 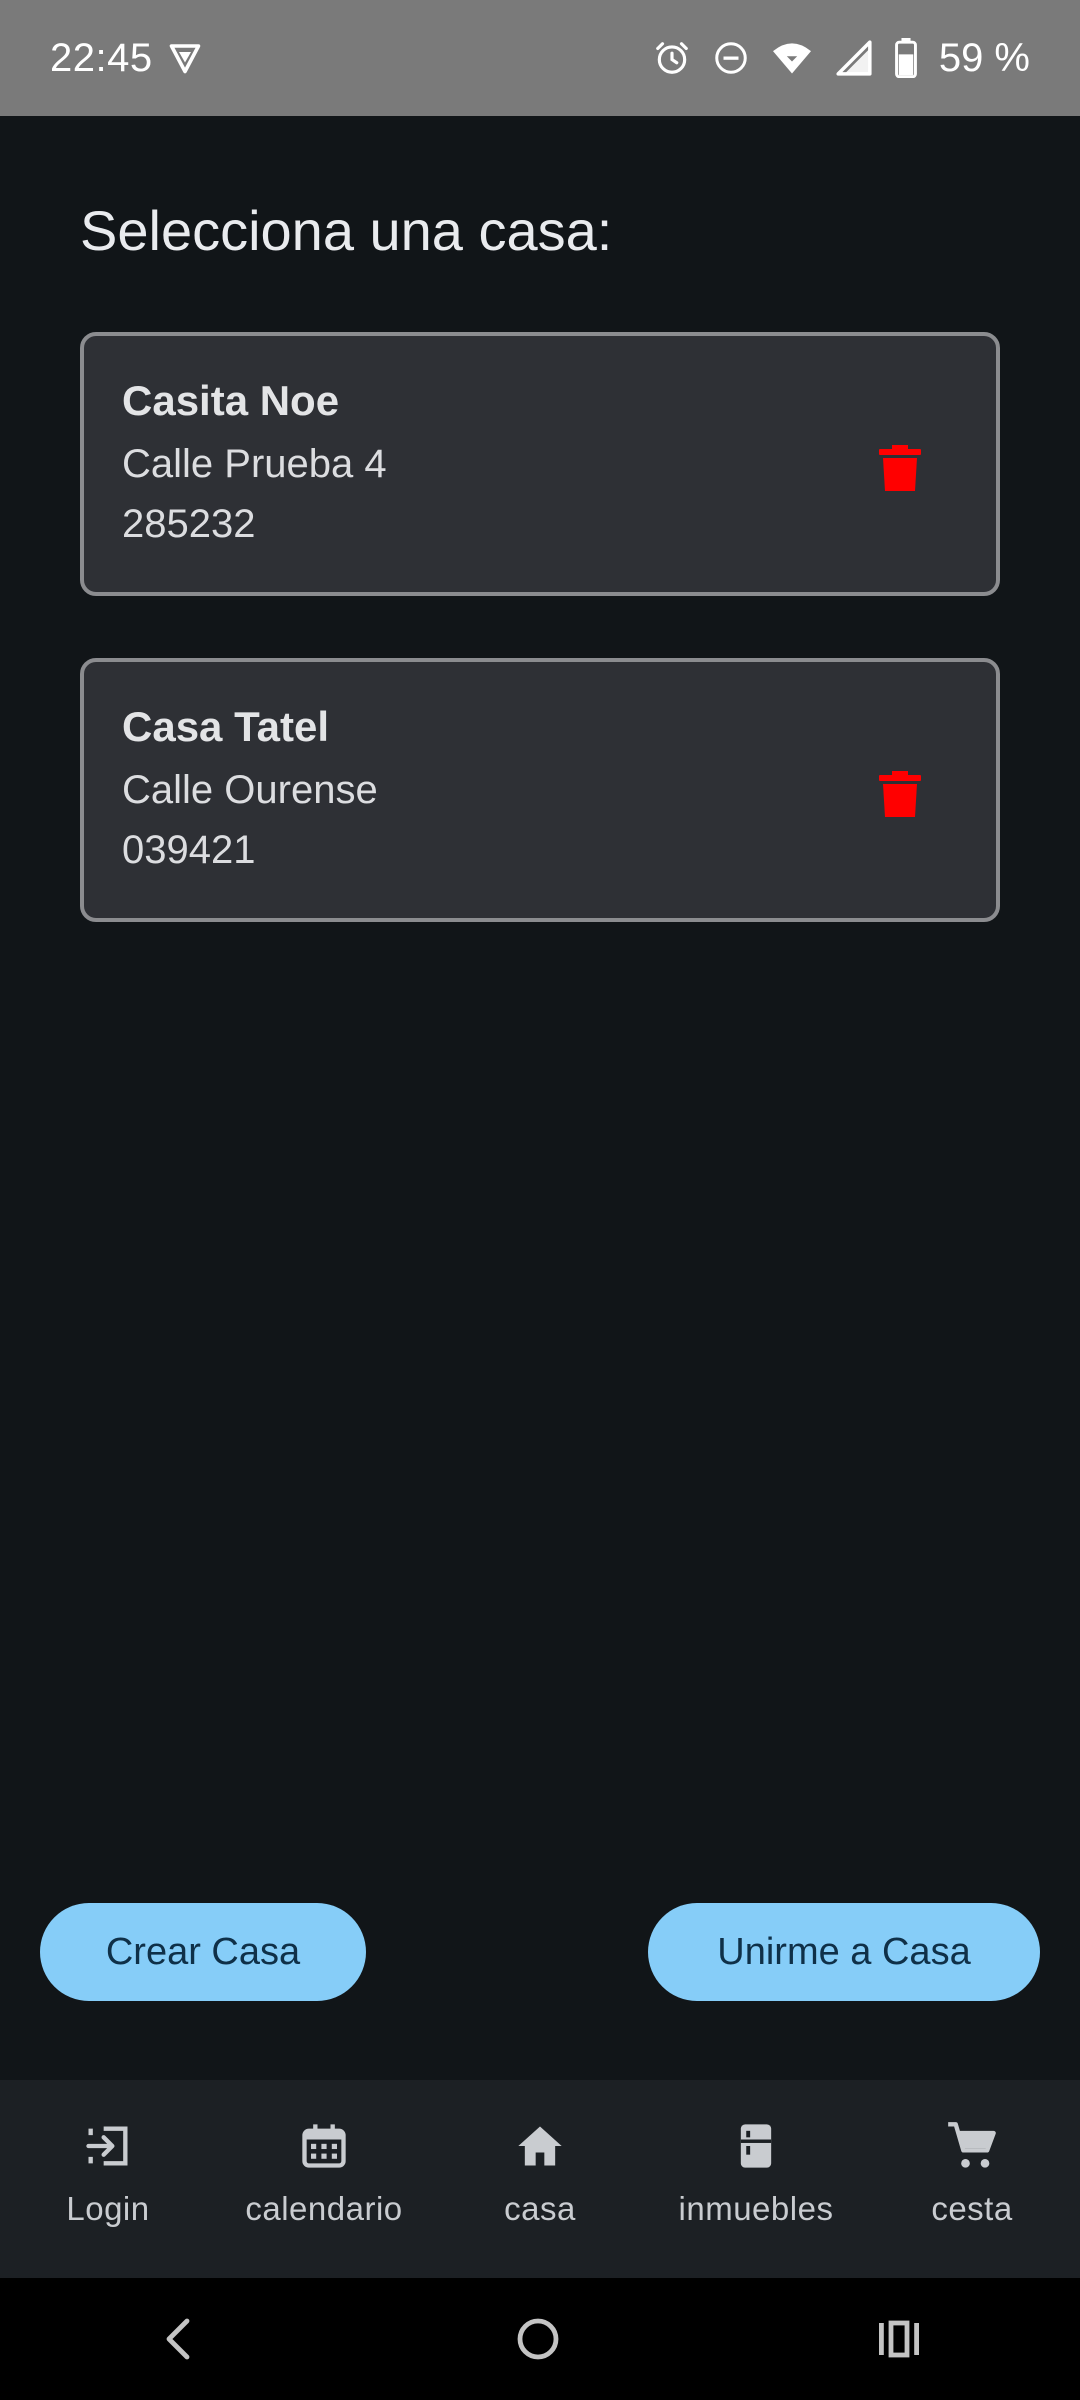 I want to click on house-address: Calle Ourense, so click(x=250, y=790).